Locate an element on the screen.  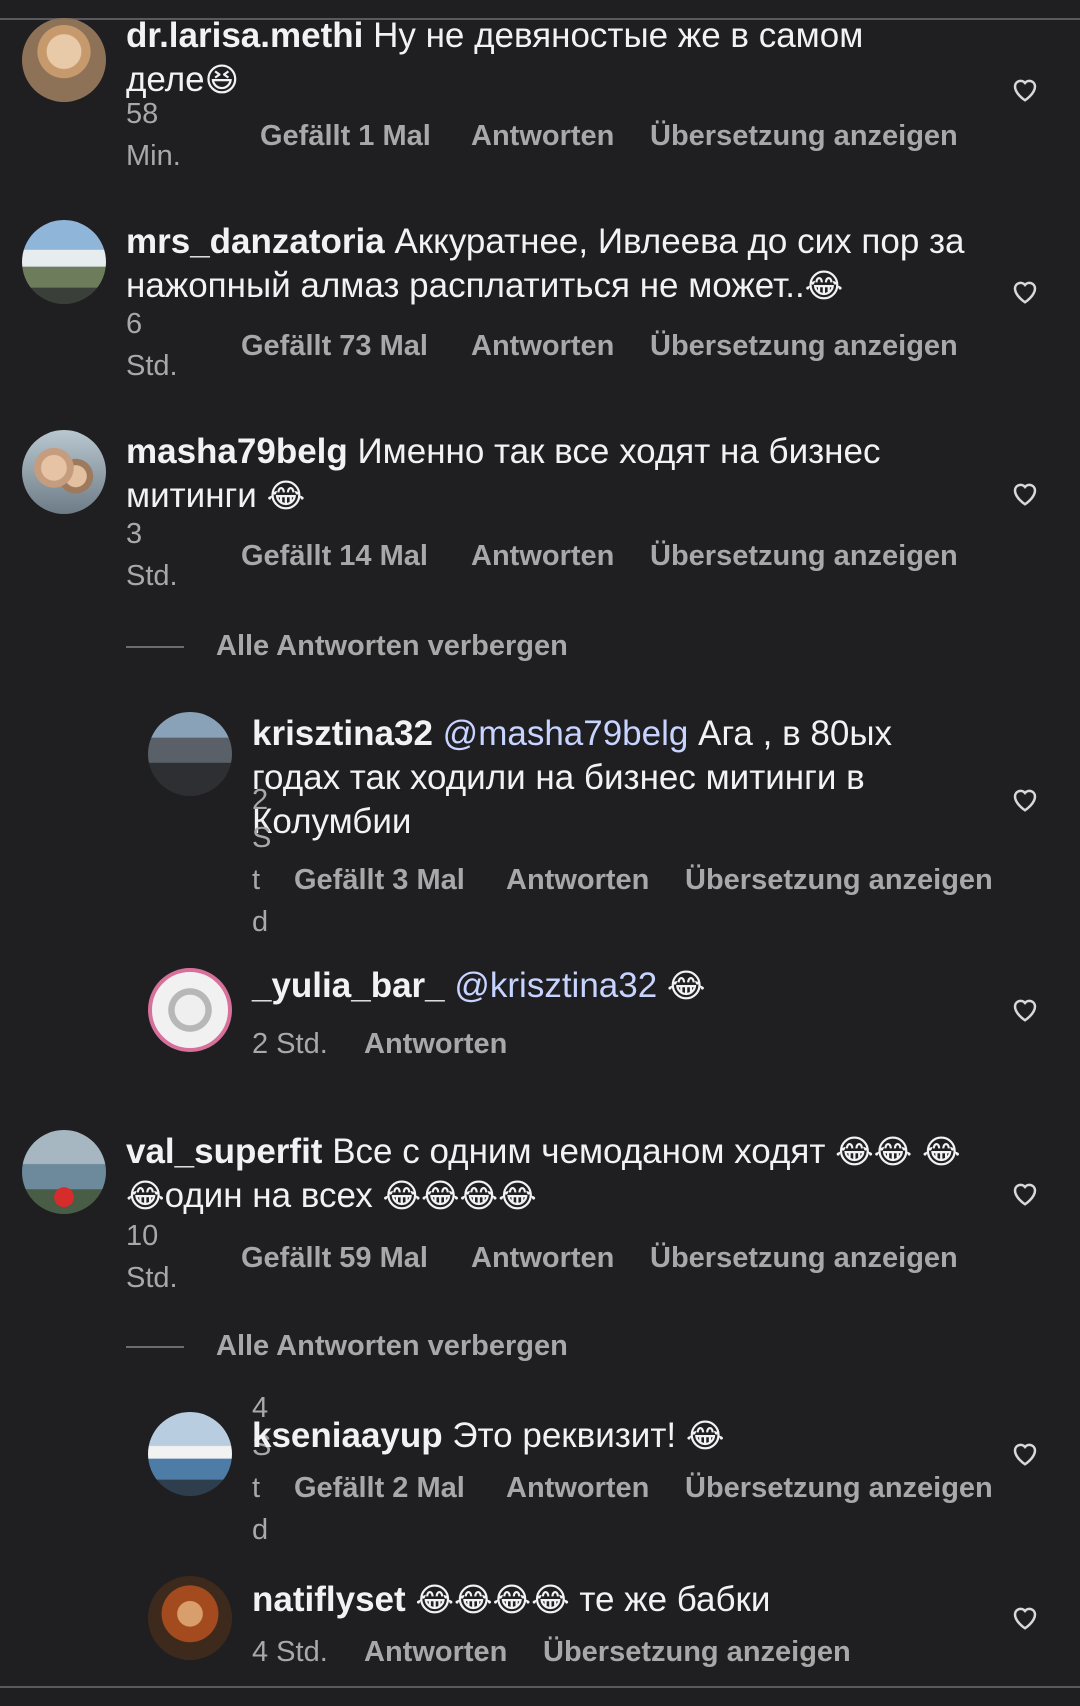
comment-time-unit: Min. is located at coordinates (153, 156).